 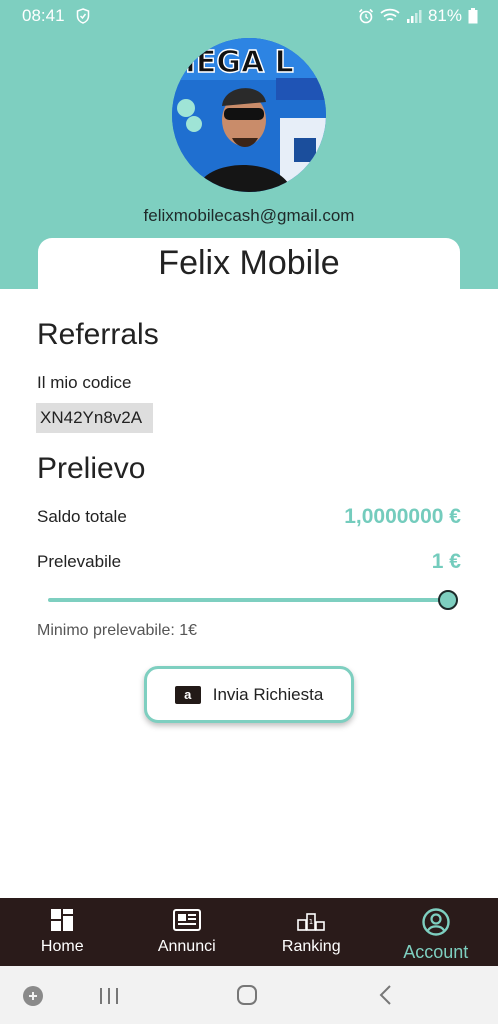 What do you see at coordinates (390, 14) in the screenshot?
I see `wifi-icon` at bounding box center [390, 14].